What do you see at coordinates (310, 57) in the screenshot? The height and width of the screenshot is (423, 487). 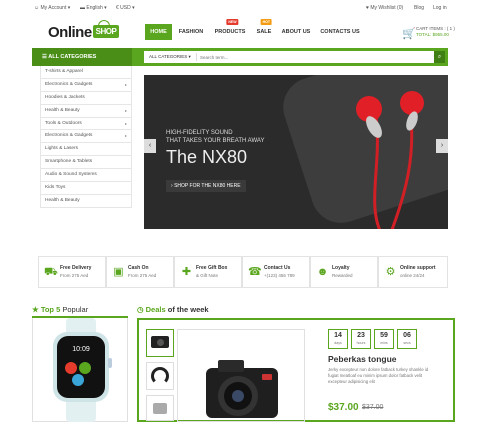 I see `search-input` at bounding box center [310, 57].